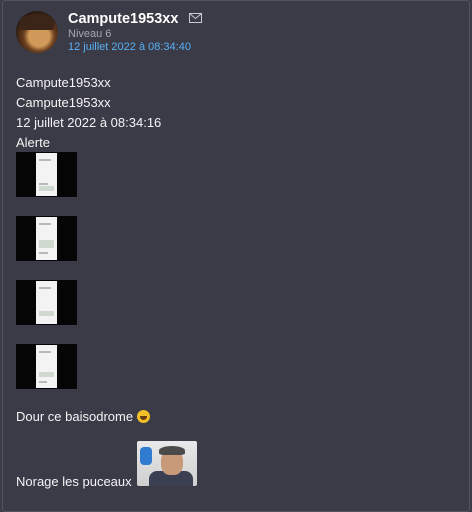 This screenshot has height=512, width=472. I want to click on author-username: Campute1953xx, so click(123, 19).